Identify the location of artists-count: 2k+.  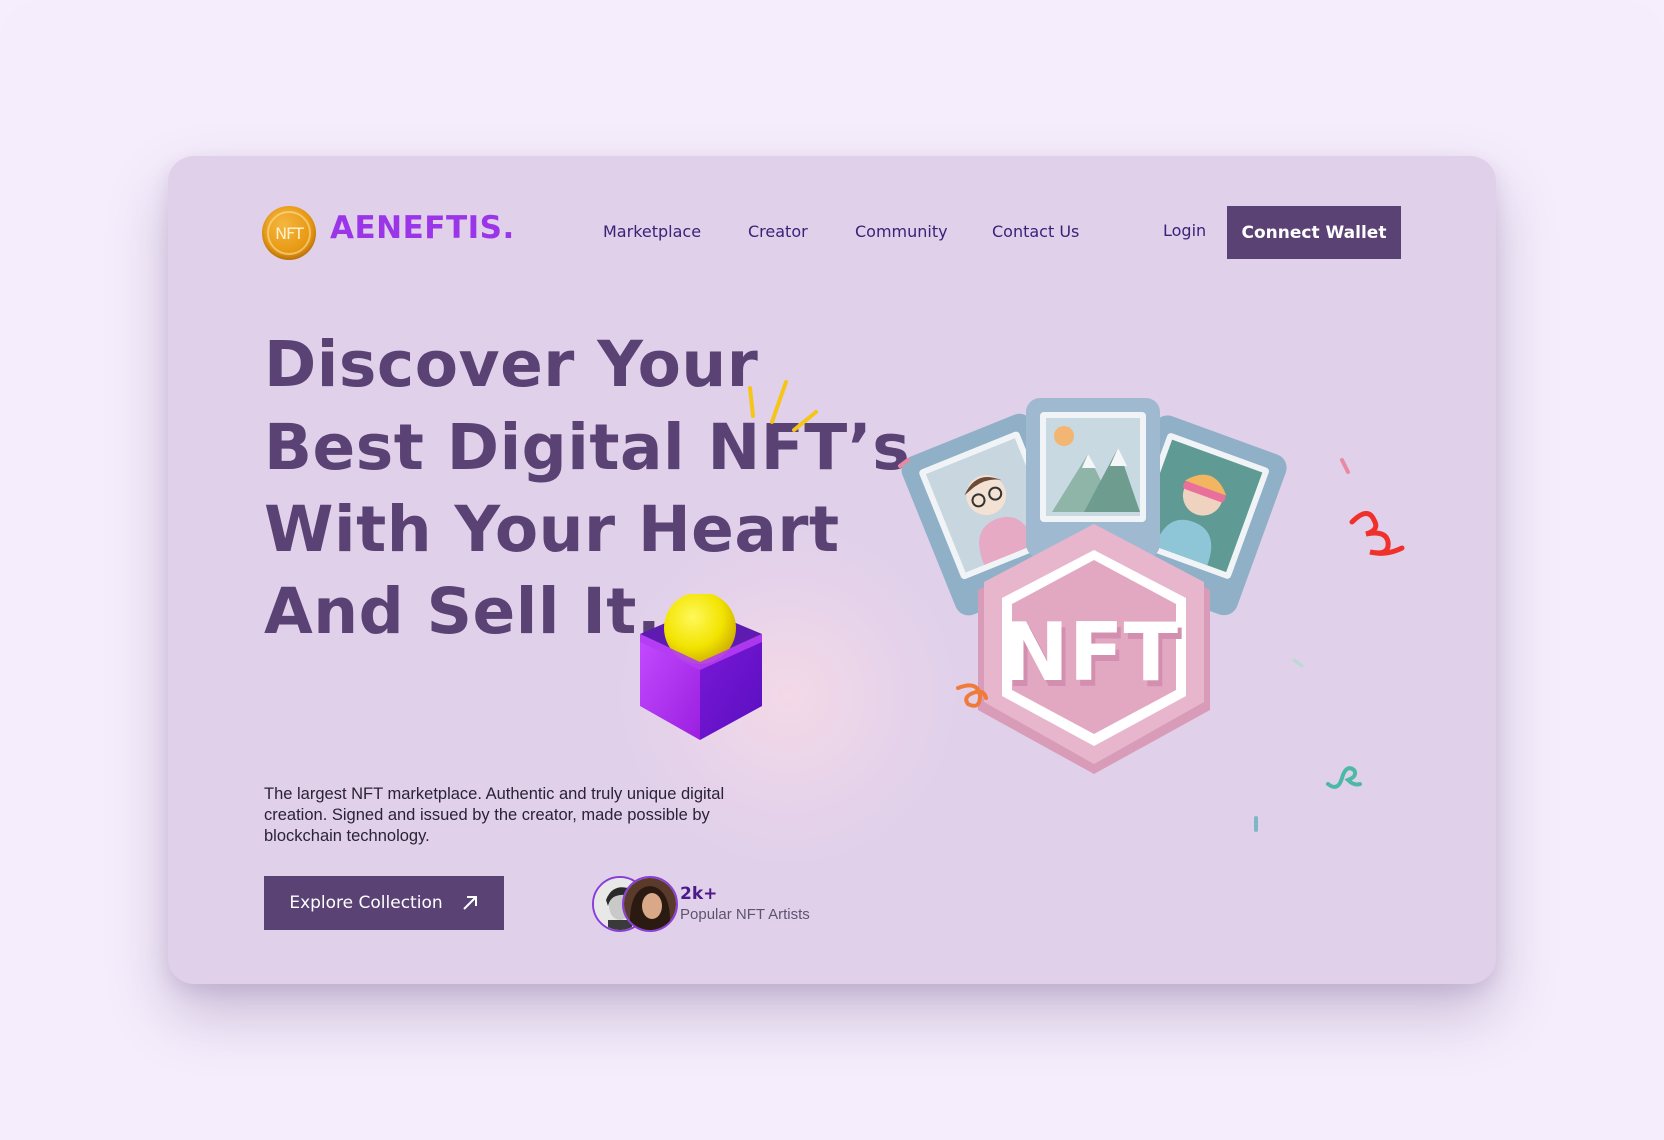
(699, 894).